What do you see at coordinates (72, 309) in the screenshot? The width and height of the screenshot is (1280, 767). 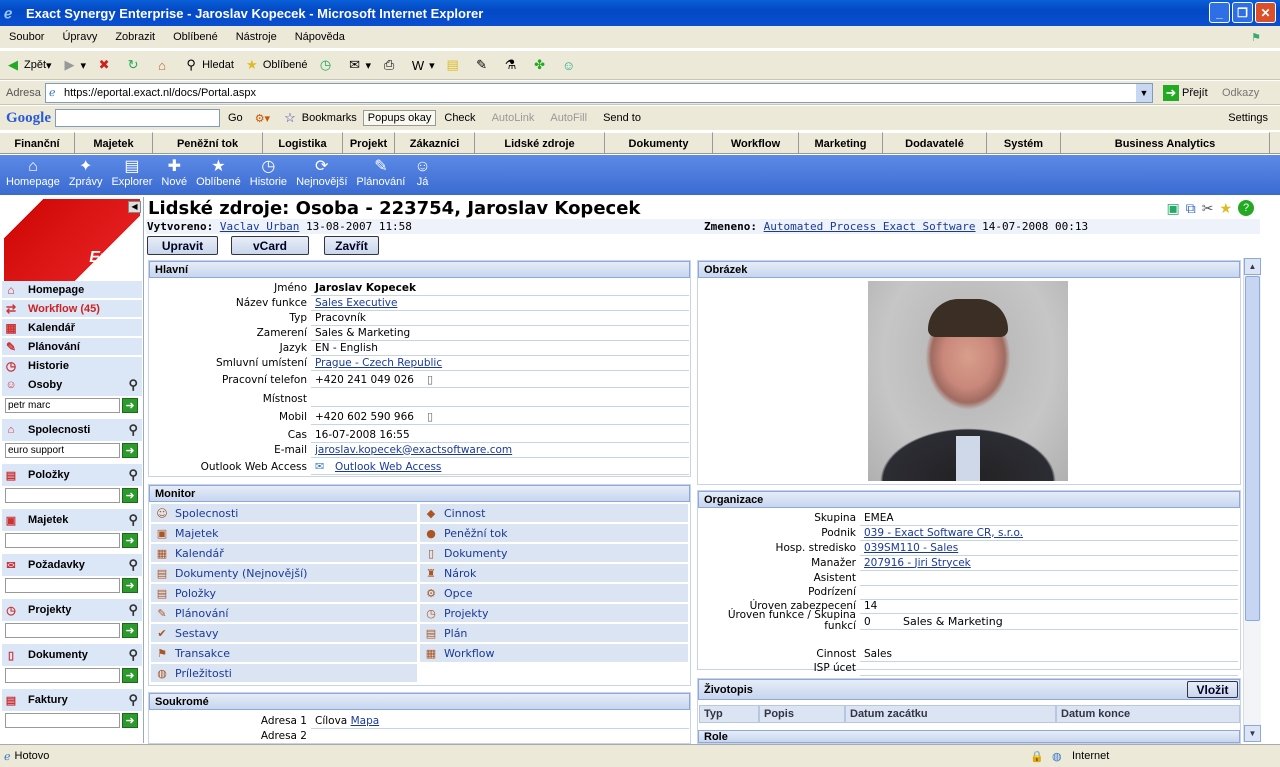 I see `sidebar-link-1: ⇄ Workflow (45)` at bounding box center [72, 309].